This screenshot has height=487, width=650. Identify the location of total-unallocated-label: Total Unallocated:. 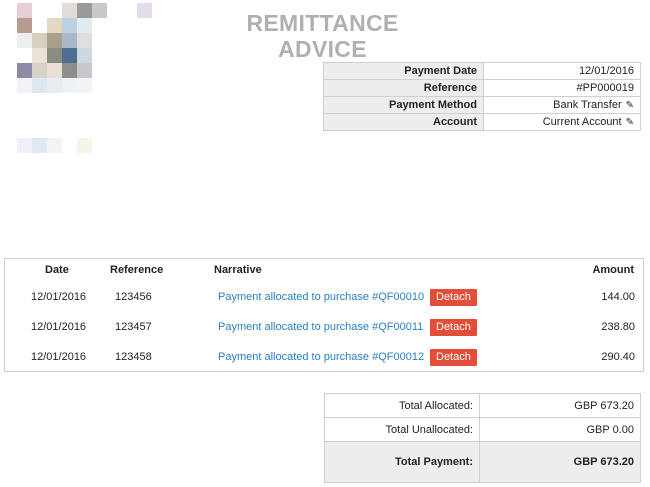
(402, 429).